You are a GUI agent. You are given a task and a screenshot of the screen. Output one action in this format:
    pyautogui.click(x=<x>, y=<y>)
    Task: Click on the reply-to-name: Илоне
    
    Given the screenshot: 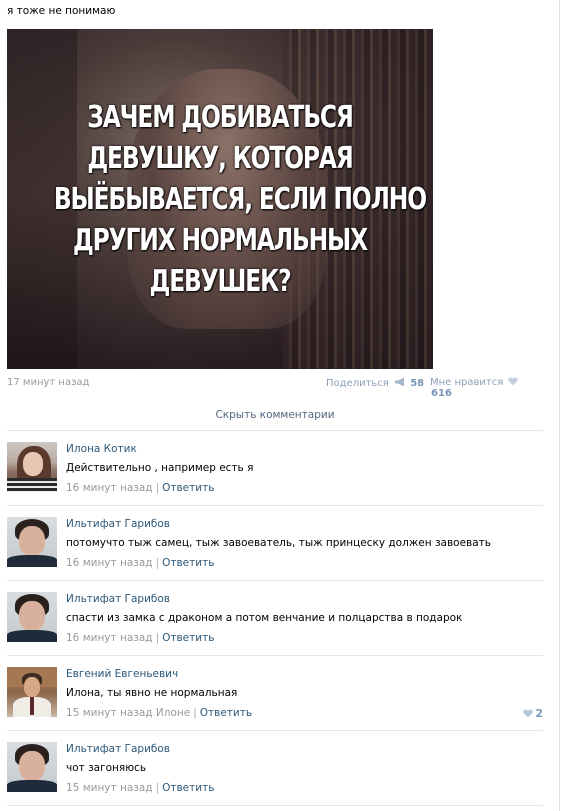 What is the action you would take?
    pyautogui.click(x=173, y=713)
    